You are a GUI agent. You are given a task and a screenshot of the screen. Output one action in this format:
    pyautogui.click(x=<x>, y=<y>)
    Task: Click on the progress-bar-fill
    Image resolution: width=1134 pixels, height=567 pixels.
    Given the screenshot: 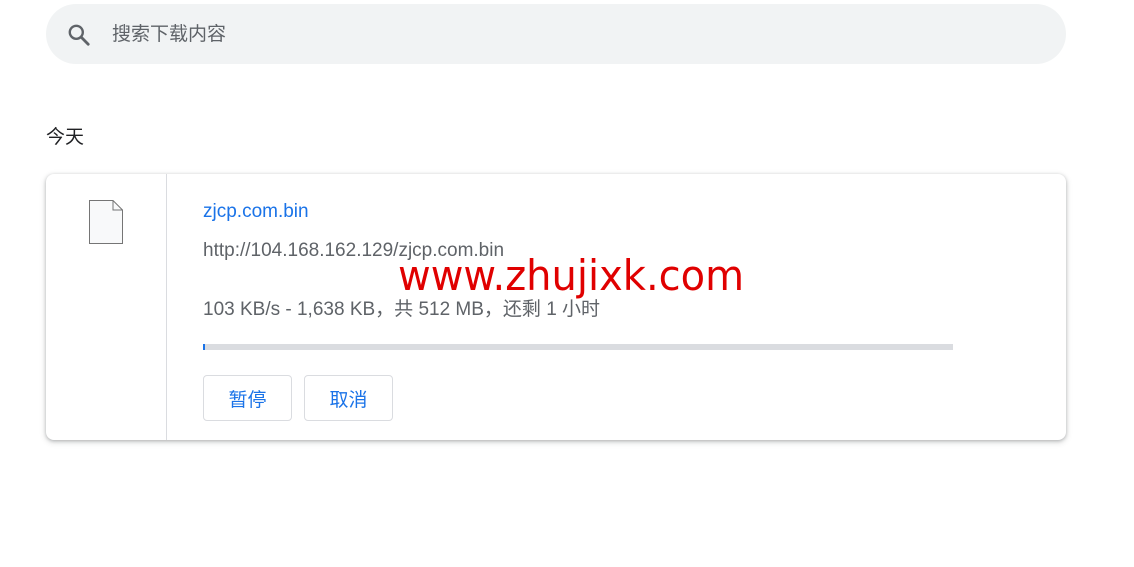 What is the action you would take?
    pyautogui.click(x=204, y=347)
    